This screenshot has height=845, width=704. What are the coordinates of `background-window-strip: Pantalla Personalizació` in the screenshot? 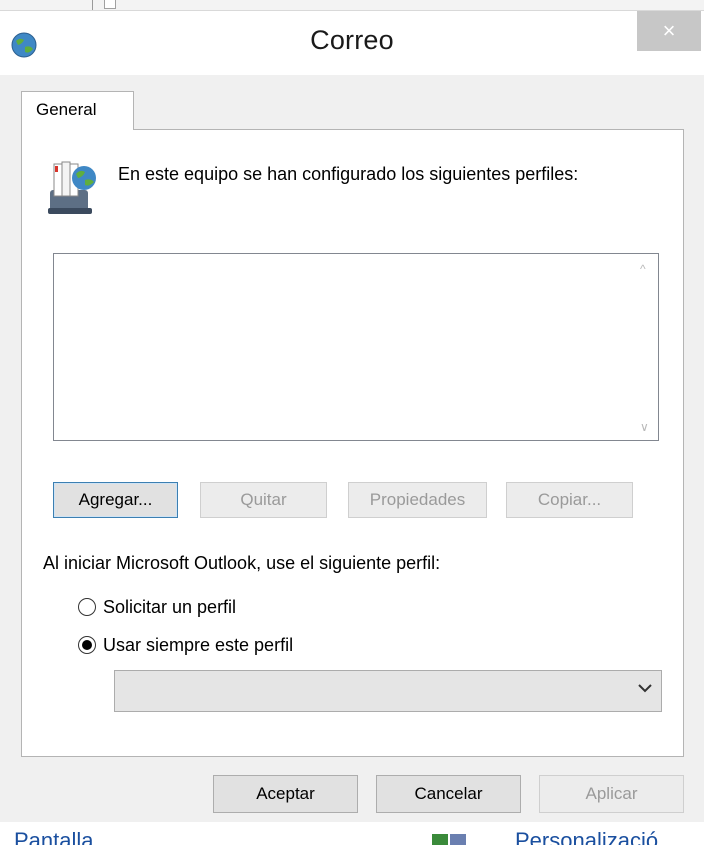 It's located at (352, 833).